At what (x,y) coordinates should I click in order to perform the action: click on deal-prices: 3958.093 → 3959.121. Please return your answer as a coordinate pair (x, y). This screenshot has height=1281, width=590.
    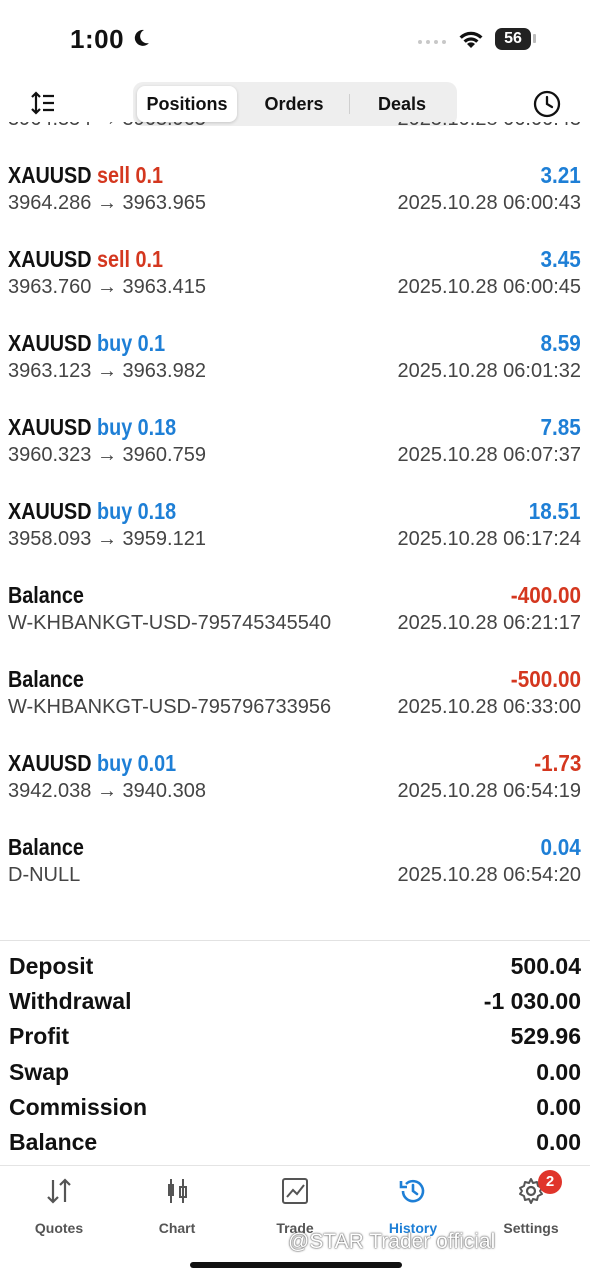
    Looking at the image, I should click on (107, 539).